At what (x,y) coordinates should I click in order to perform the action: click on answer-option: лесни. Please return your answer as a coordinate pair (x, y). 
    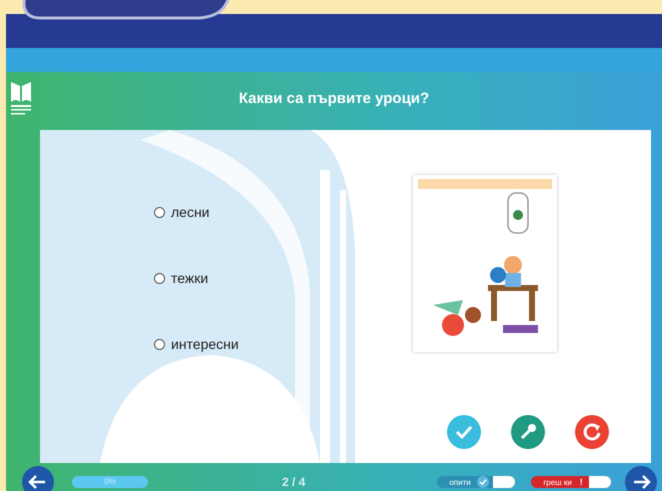
    Looking at the image, I should click on (196, 212).